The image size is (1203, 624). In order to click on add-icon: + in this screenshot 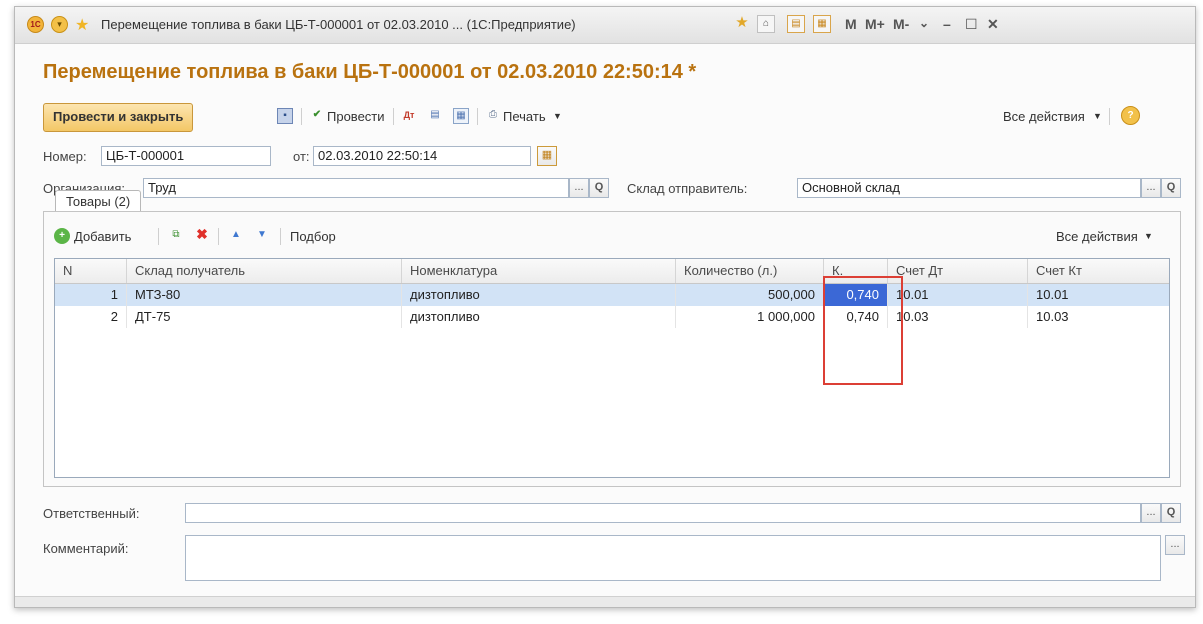, I will do `click(62, 236)`.